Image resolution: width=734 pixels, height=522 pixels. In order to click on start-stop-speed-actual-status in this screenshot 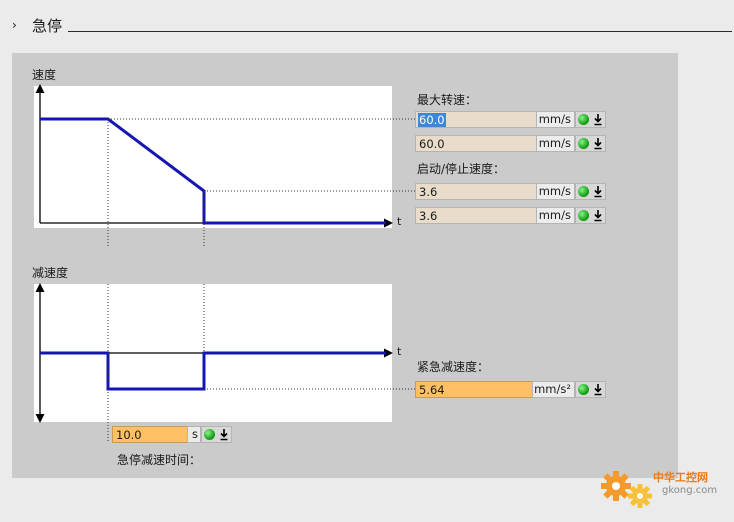, I will do `click(590, 215)`.